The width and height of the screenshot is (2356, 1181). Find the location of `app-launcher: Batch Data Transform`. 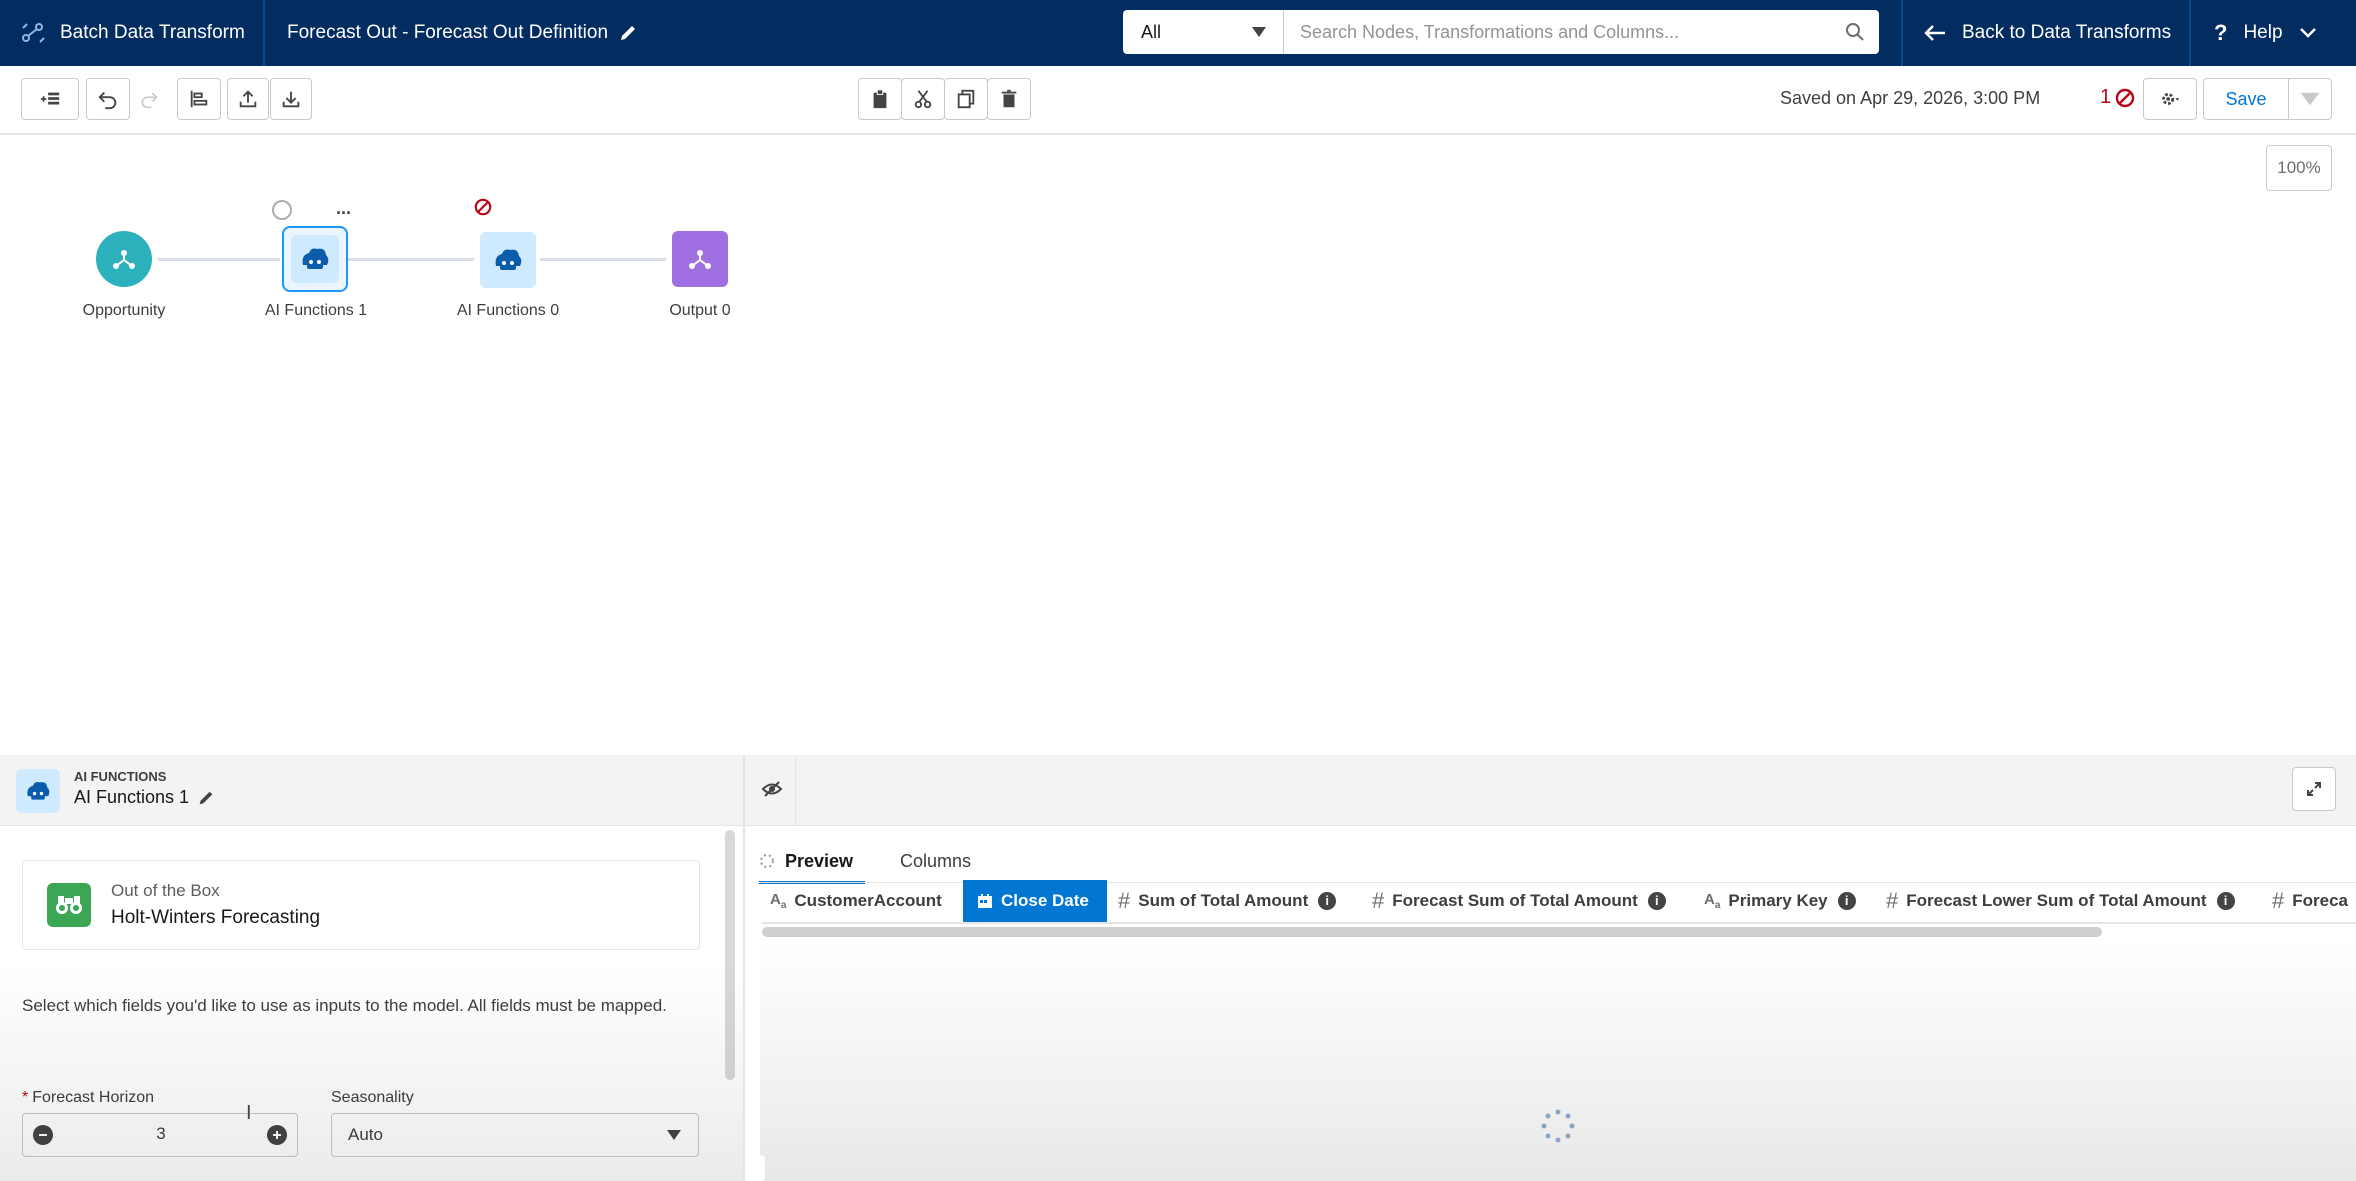

app-launcher: Batch Data Transform is located at coordinates (132, 33).